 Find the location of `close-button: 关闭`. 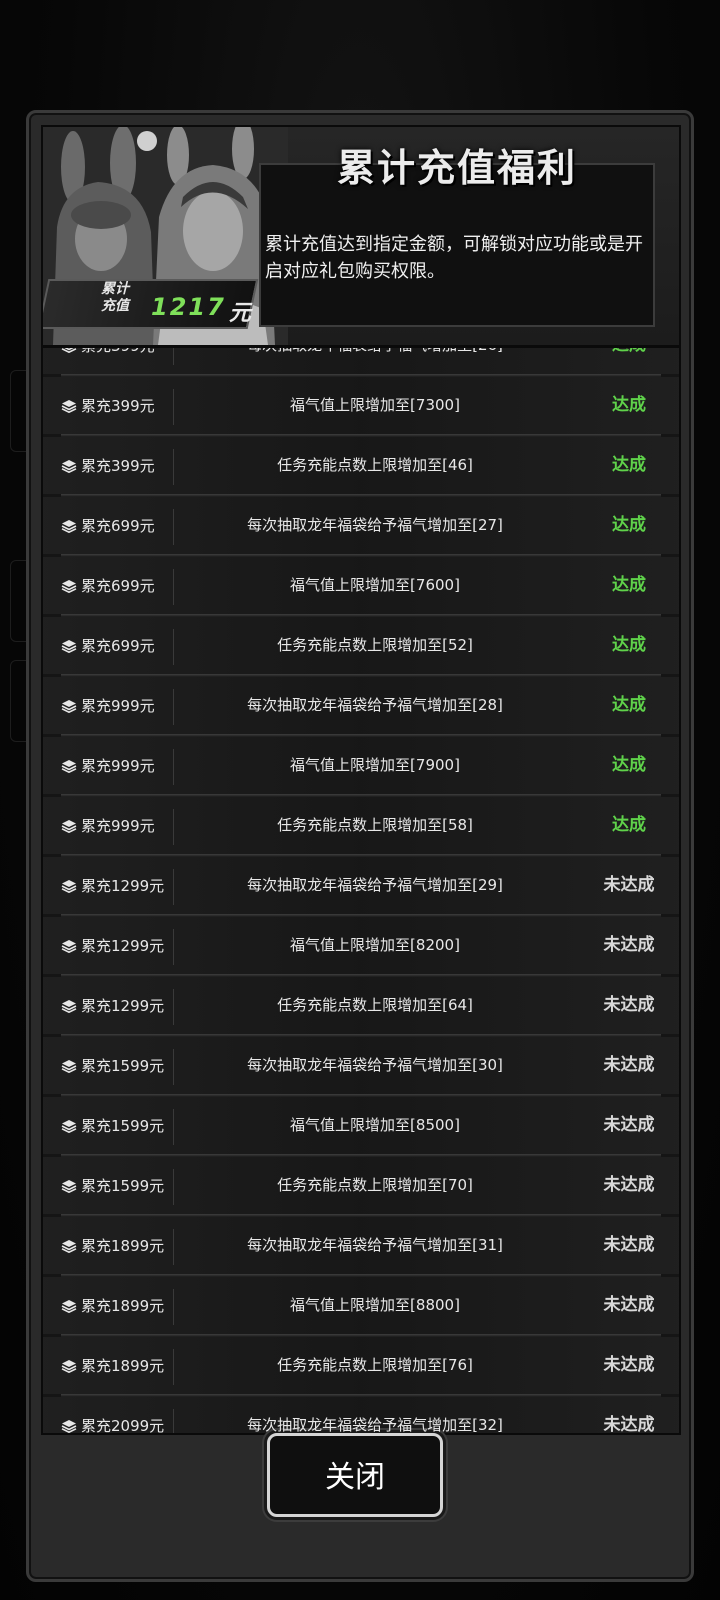

close-button: 关闭 is located at coordinates (355, 1475).